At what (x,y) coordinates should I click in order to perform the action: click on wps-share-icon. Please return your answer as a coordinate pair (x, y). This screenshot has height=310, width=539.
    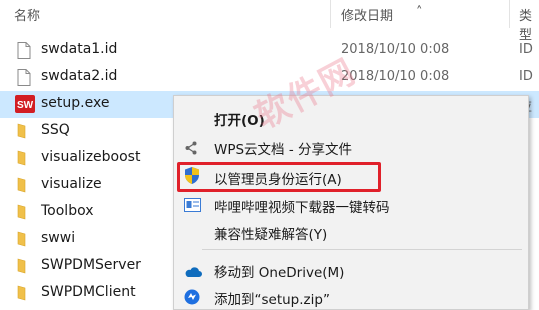
    Looking at the image, I should click on (191, 149).